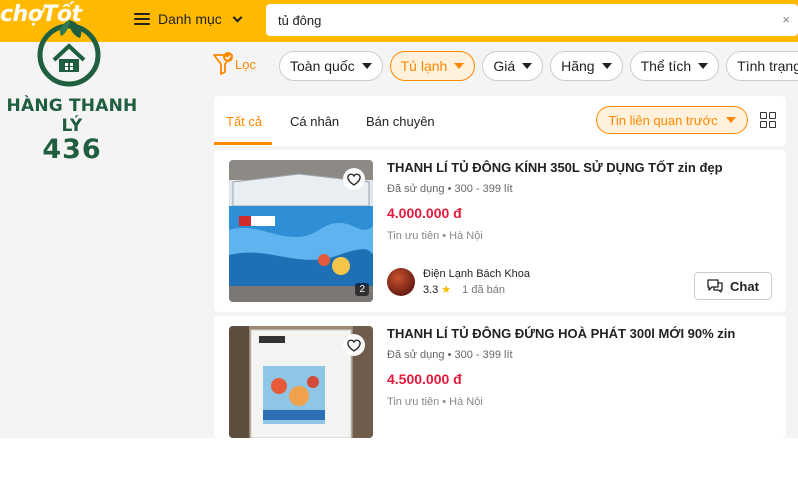 The image size is (798, 485). What do you see at coordinates (314, 121) in the screenshot?
I see `tab-individual: Cá nhân` at bounding box center [314, 121].